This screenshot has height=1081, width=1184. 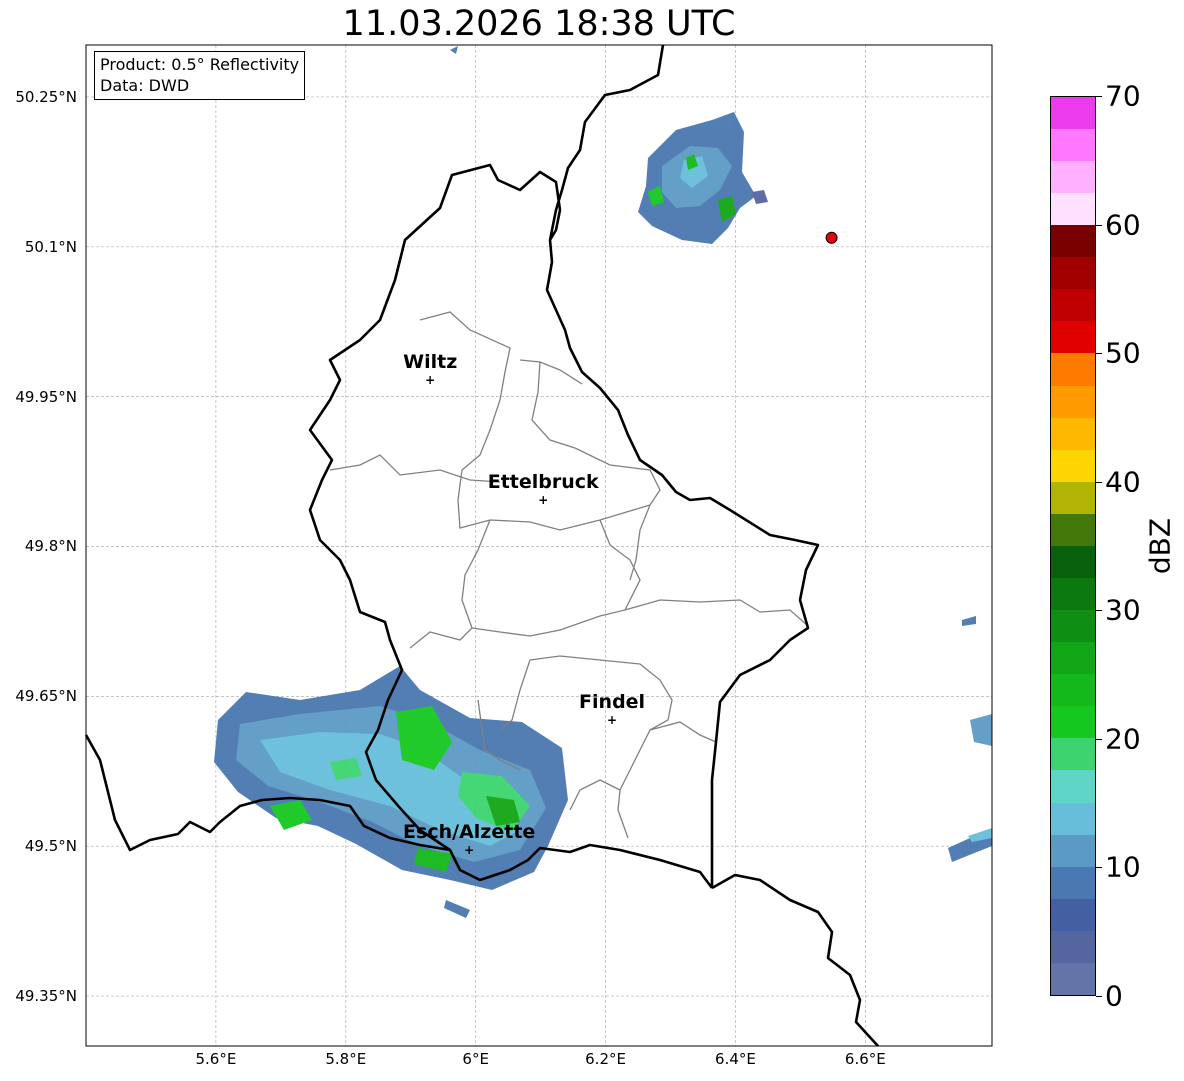 What do you see at coordinates (50, 246) in the screenshot?
I see `lat-tick-label: 50.1°N` at bounding box center [50, 246].